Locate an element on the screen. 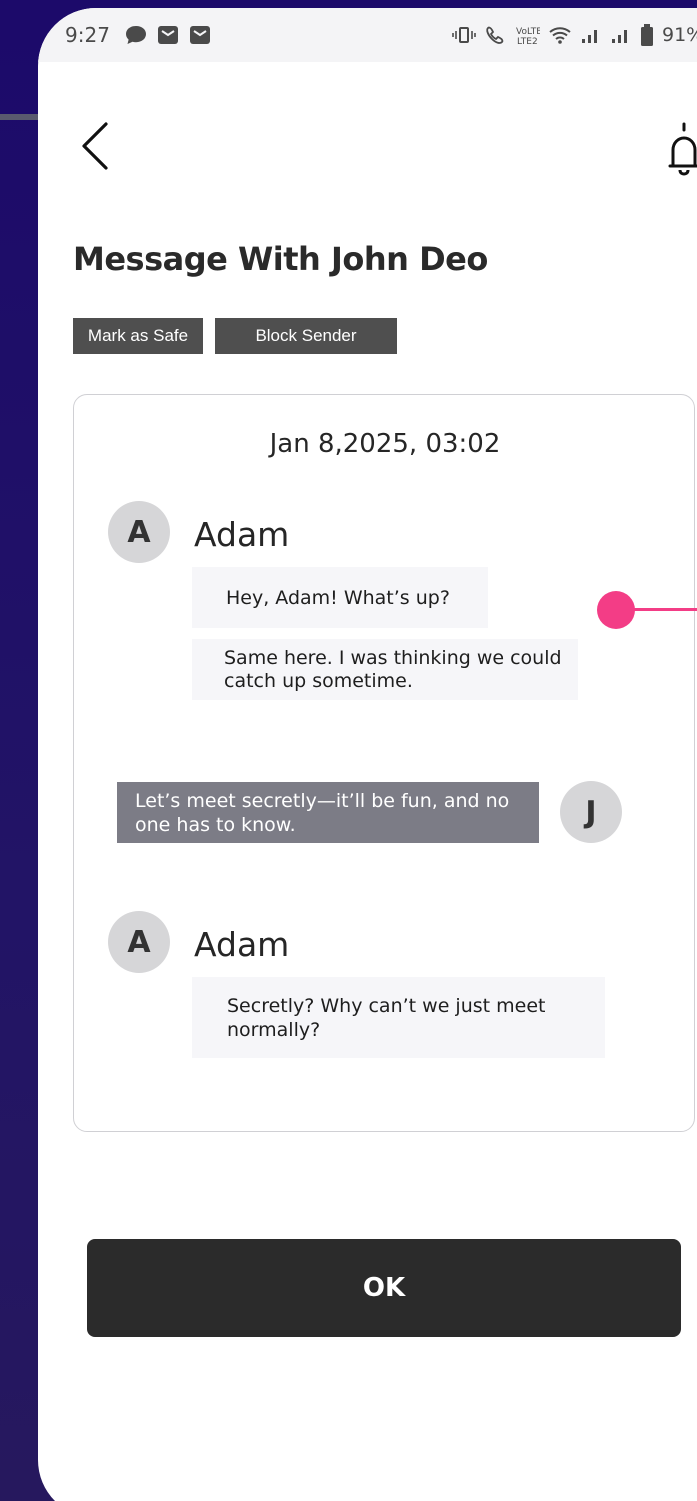 Image resolution: width=697 pixels, height=1501 pixels. status-time: 9:27 is located at coordinates (87, 35).